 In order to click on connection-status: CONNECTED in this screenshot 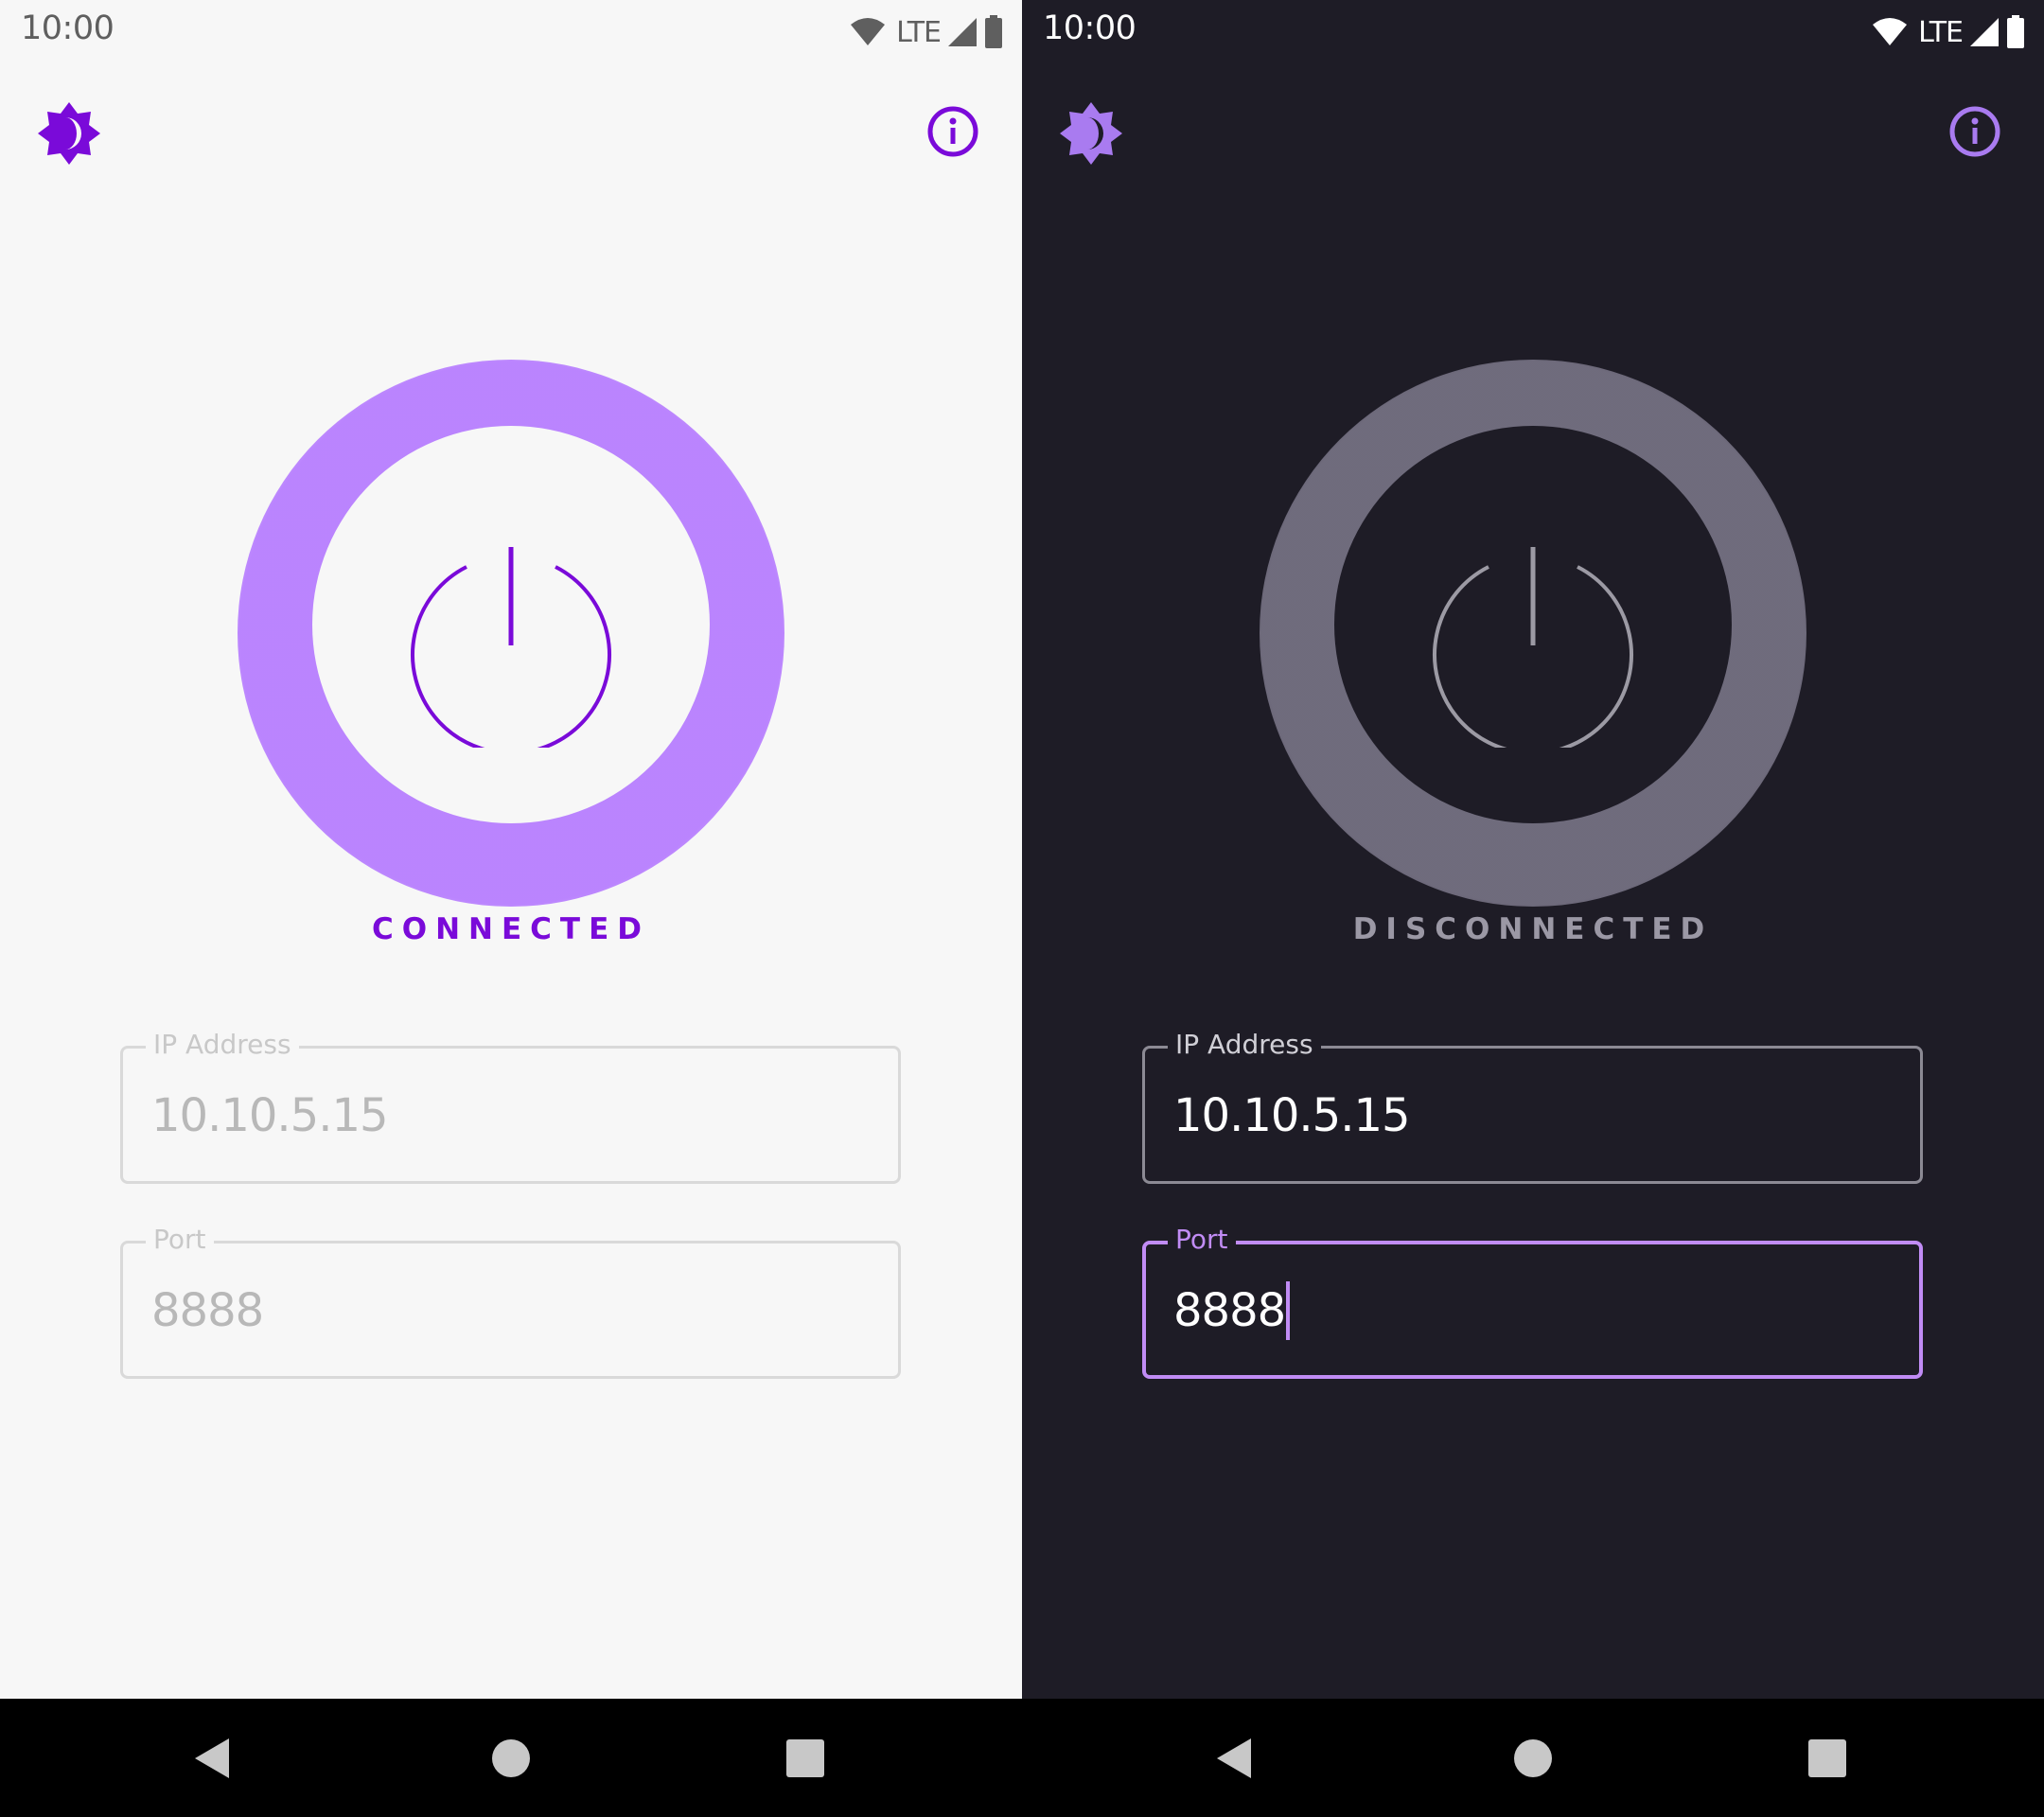, I will do `click(511, 929)`.